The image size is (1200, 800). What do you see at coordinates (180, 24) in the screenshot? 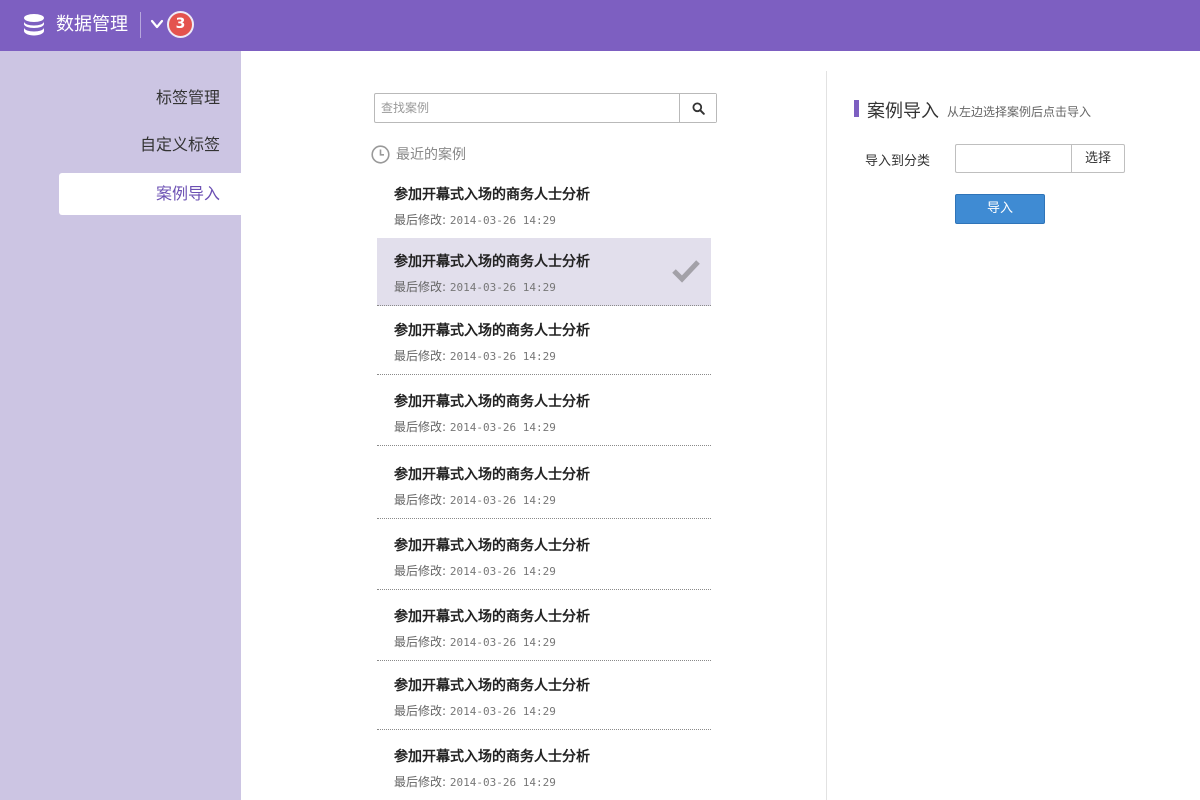
I see `notification-badge: 3` at bounding box center [180, 24].